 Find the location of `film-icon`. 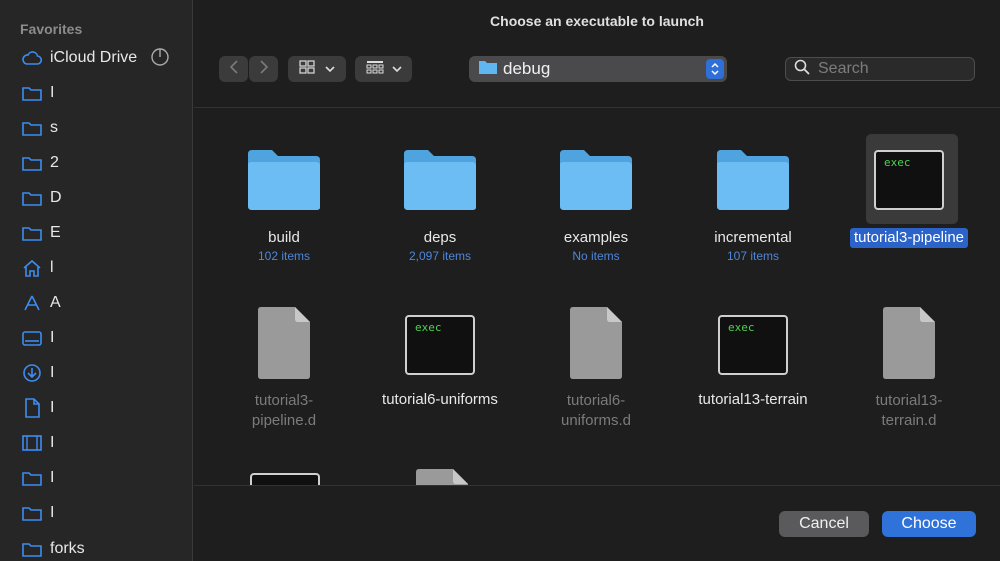

film-icon is located at coordinates (32, 443).